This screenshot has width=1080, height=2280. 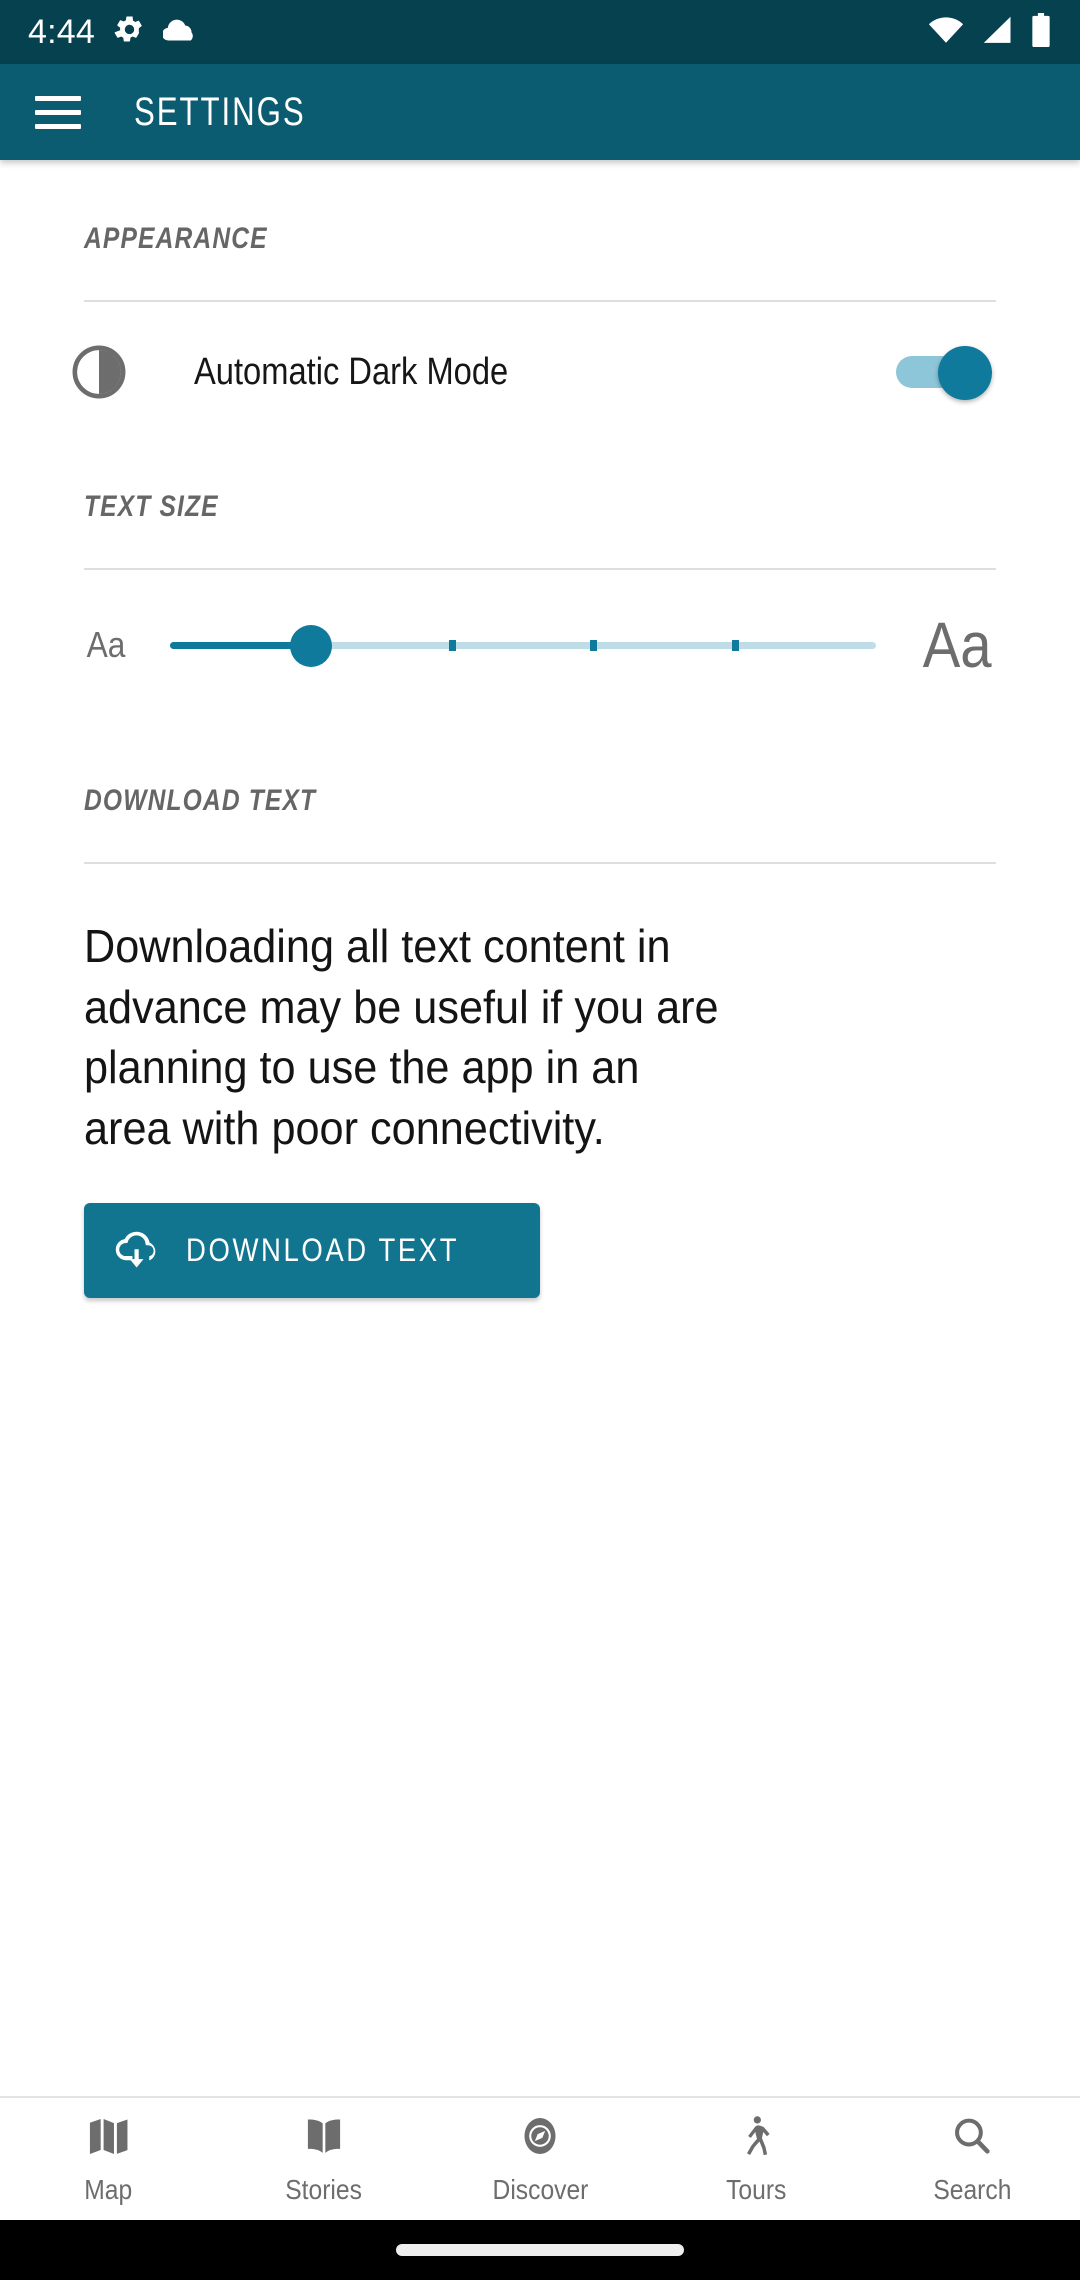 I want to click on text-size-slider-row: Aa Aa, so click(x=540, y=645).